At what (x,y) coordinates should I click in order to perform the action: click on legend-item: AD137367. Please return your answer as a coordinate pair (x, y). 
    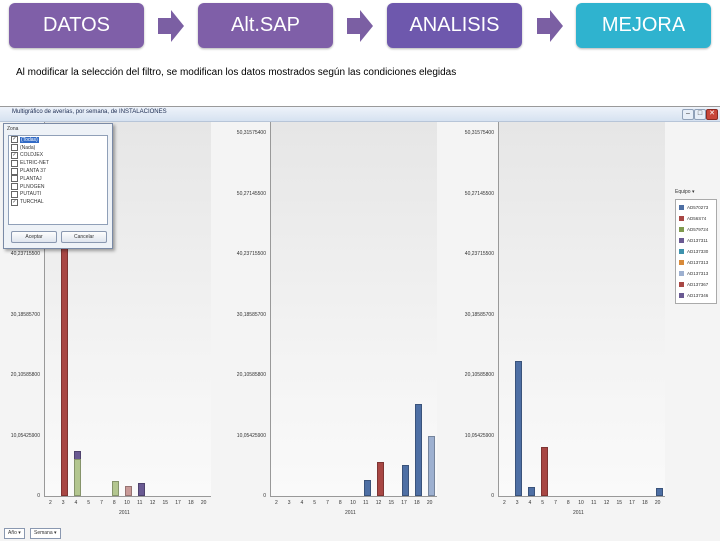
    Looking at the image, I should click on (696, 284).